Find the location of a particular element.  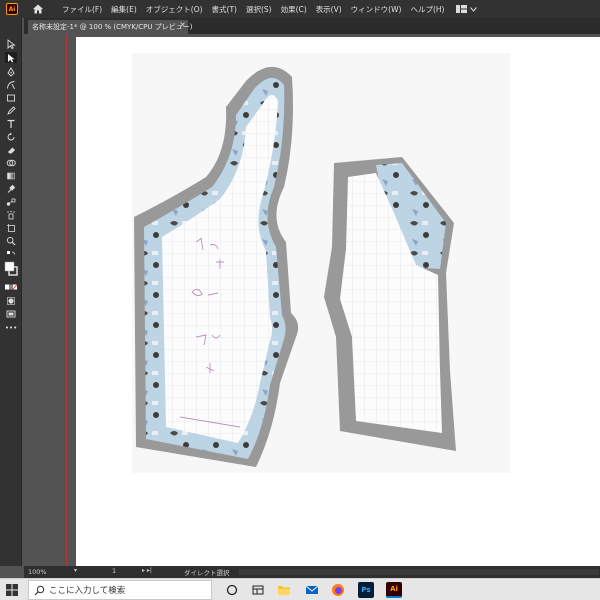

horizontal-scrollbar is located at coordinates (419, 572).